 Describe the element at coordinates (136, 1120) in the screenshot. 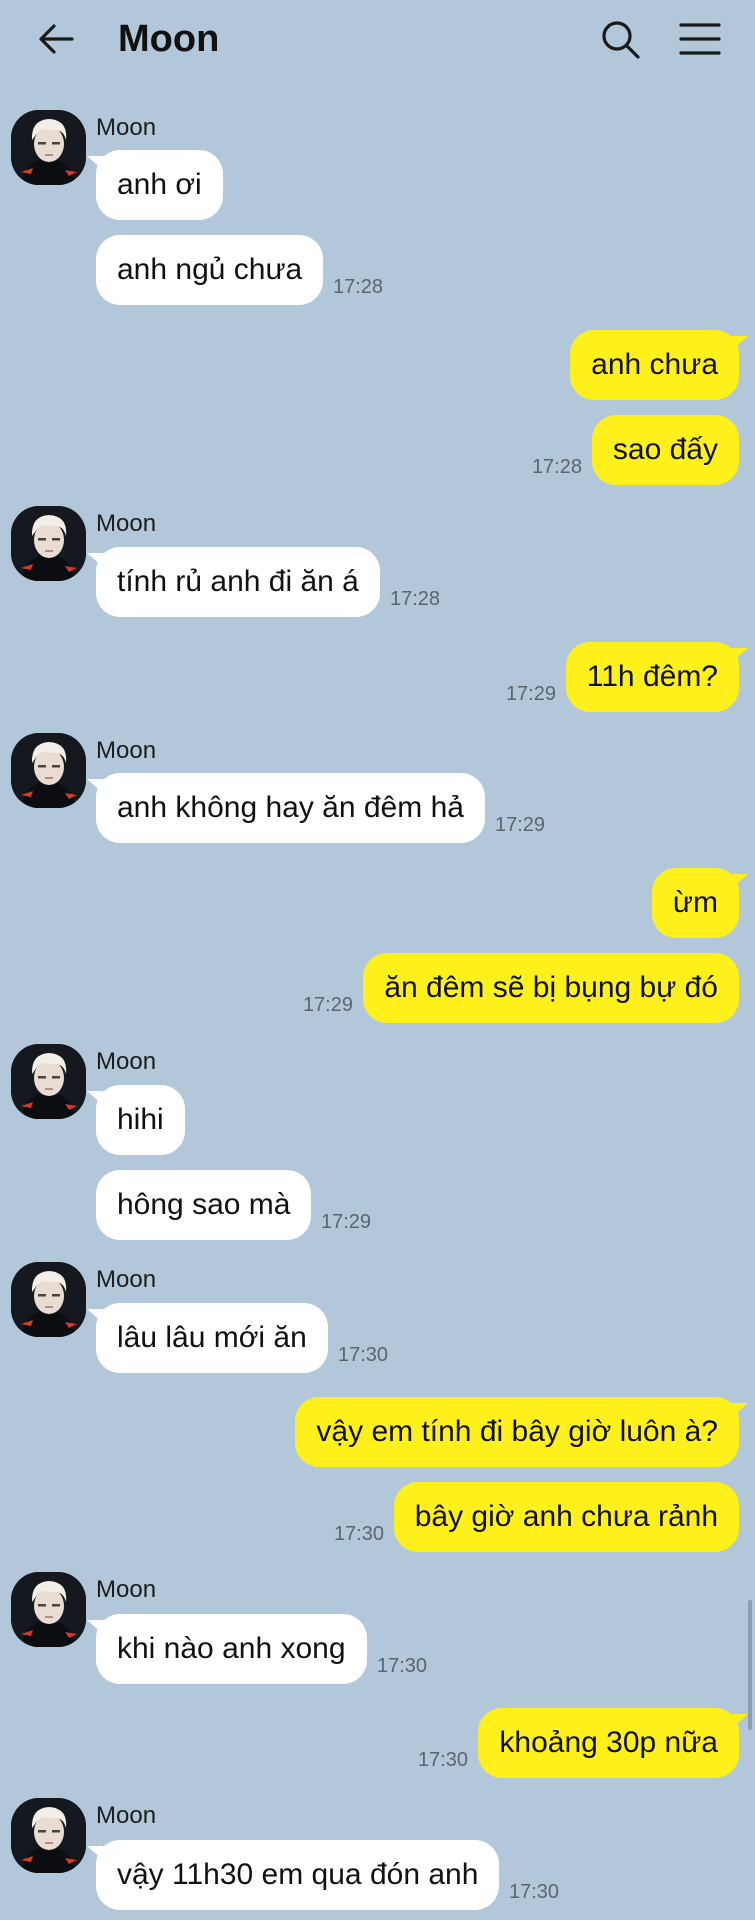

I see `incoming-message-bubble: hihi` at that location.